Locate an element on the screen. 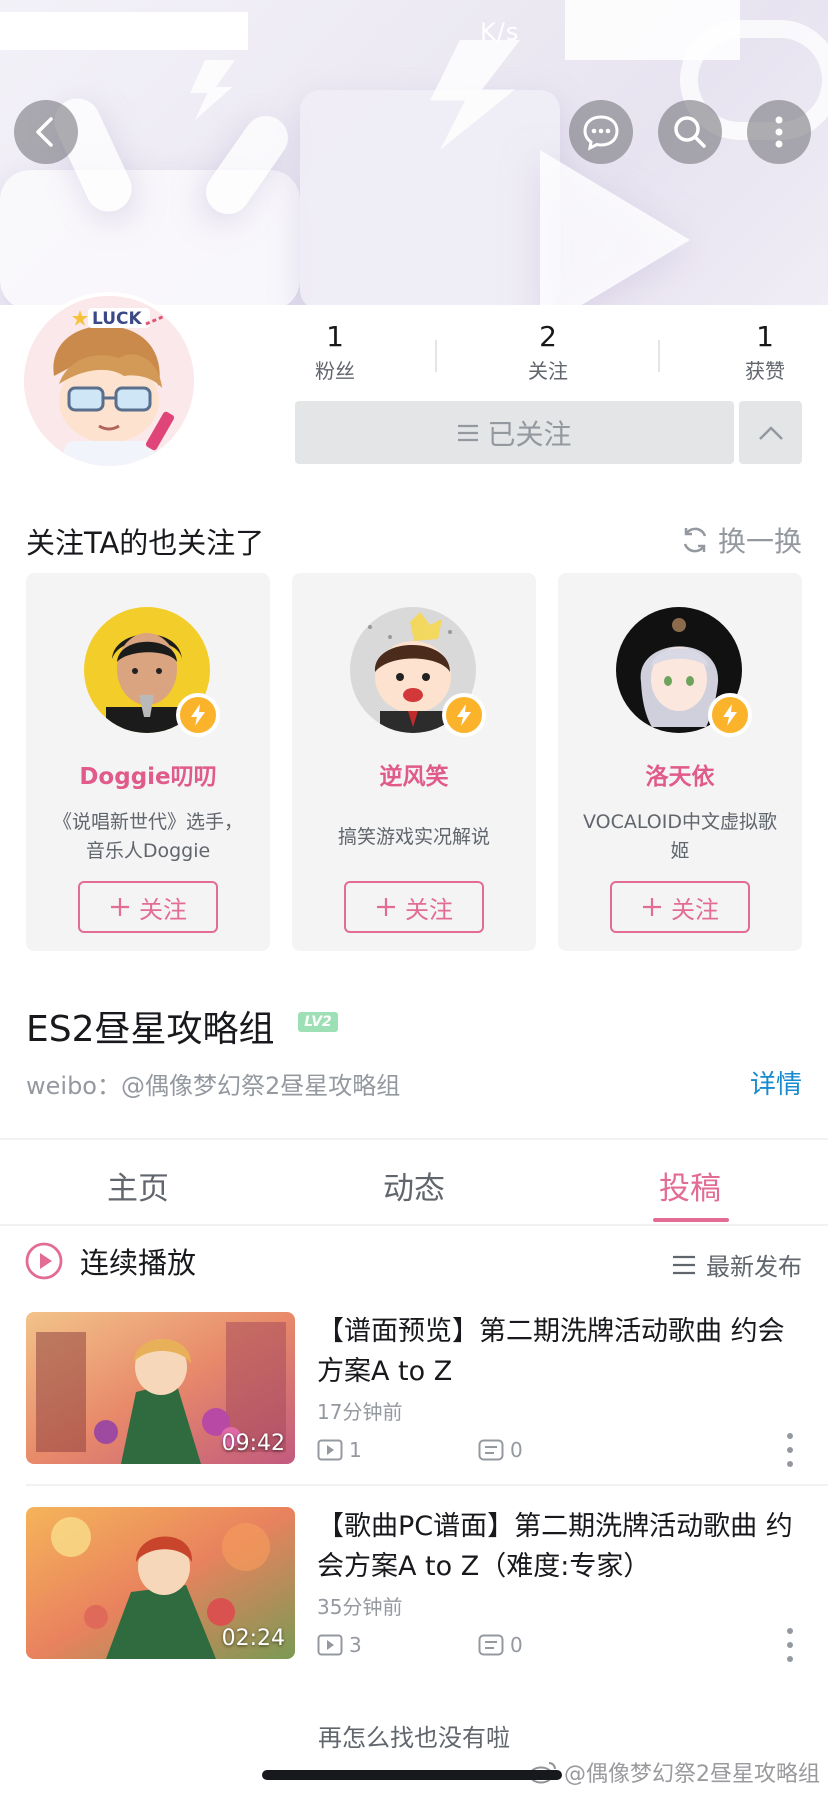 This screenshot has height=1794, width=828. more-button is located at coordinates (779, 132).